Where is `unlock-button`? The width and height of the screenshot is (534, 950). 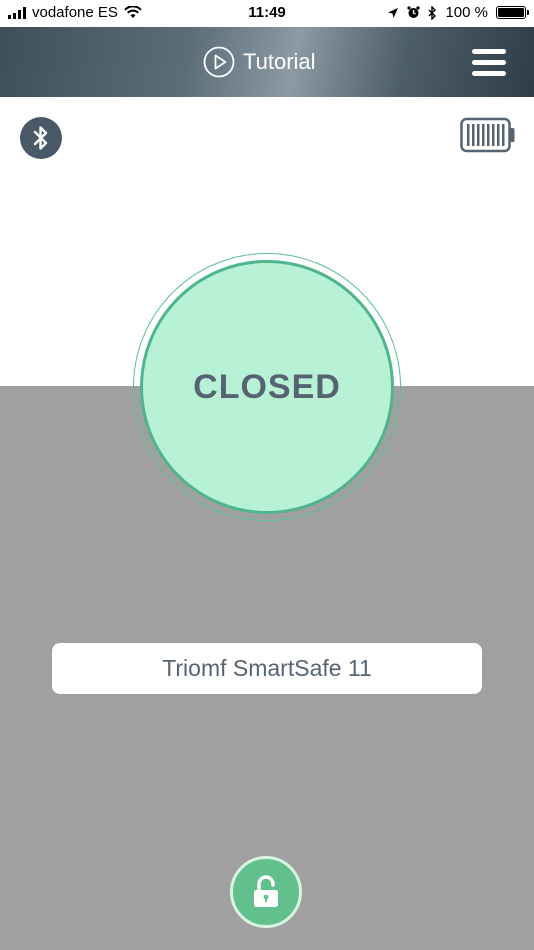 unlock-button is located at coordinates (266, 892).